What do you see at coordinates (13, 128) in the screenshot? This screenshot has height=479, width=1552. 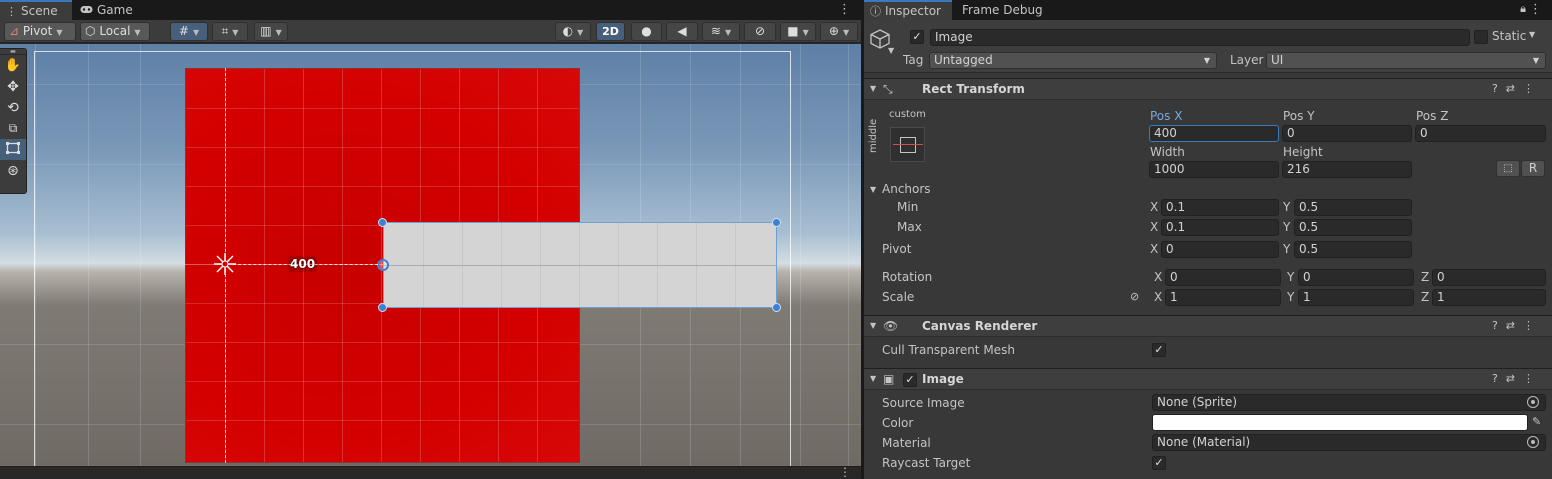 I see `scale-tool: ⧉` at bounding box center [13, 128].